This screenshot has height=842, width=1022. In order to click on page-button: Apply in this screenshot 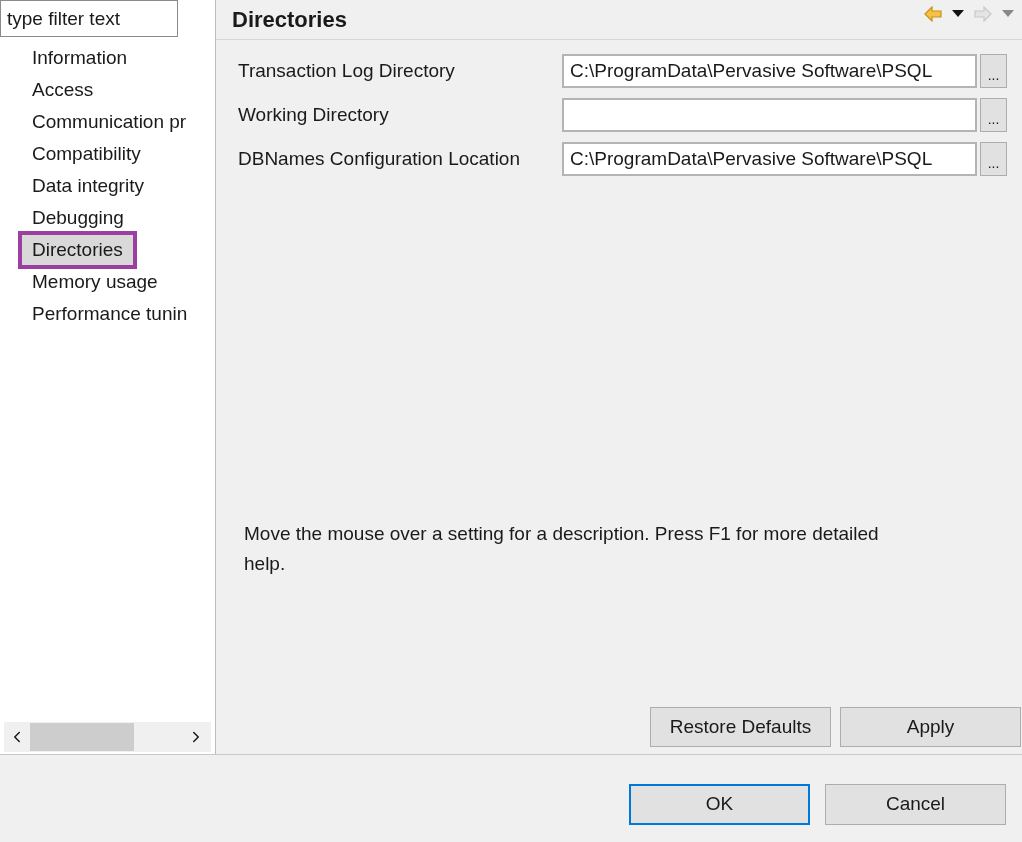, I will do `click(930, 727)`.